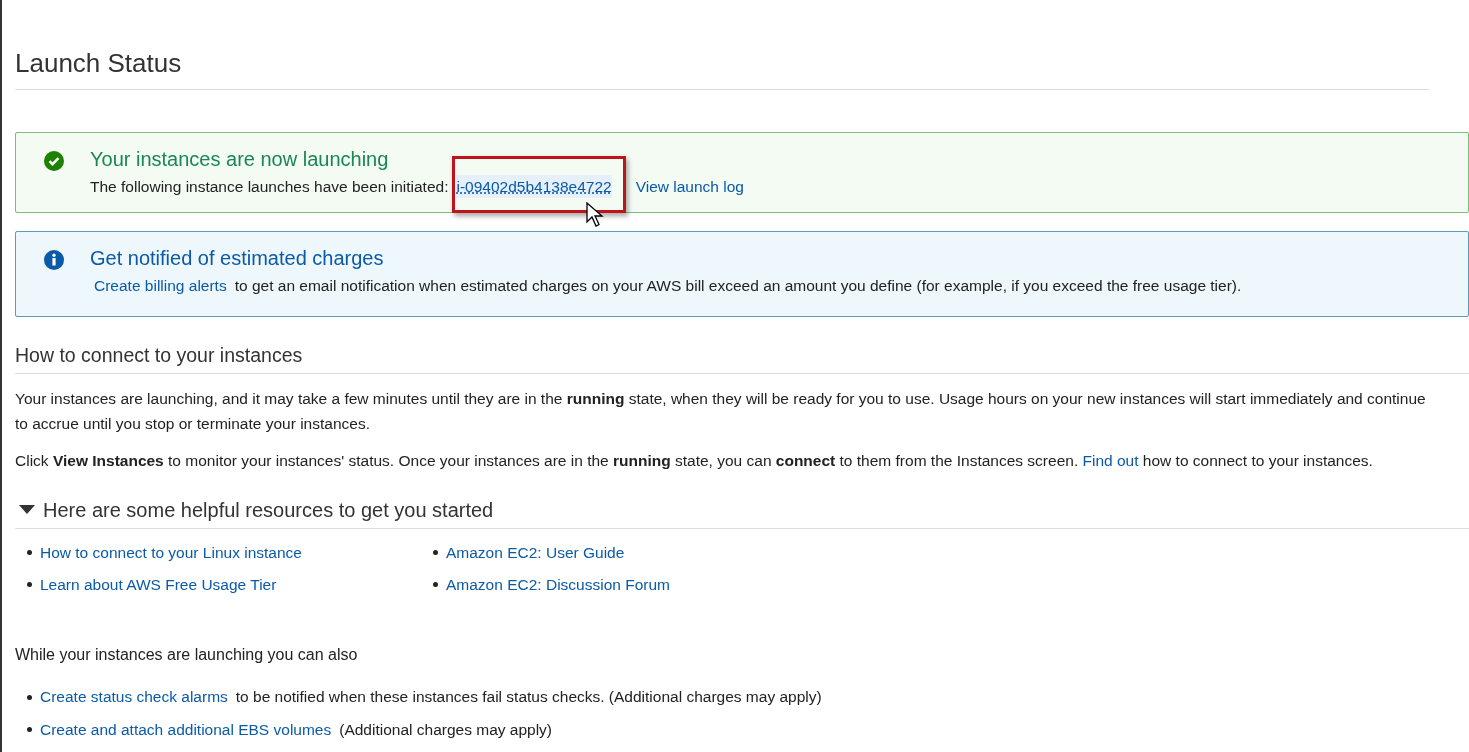  What do you see at coordinates (171, 552) in the screenshot?
I see `resource-link: How to connect to your Linux instance` at bounding box center [171, 552].